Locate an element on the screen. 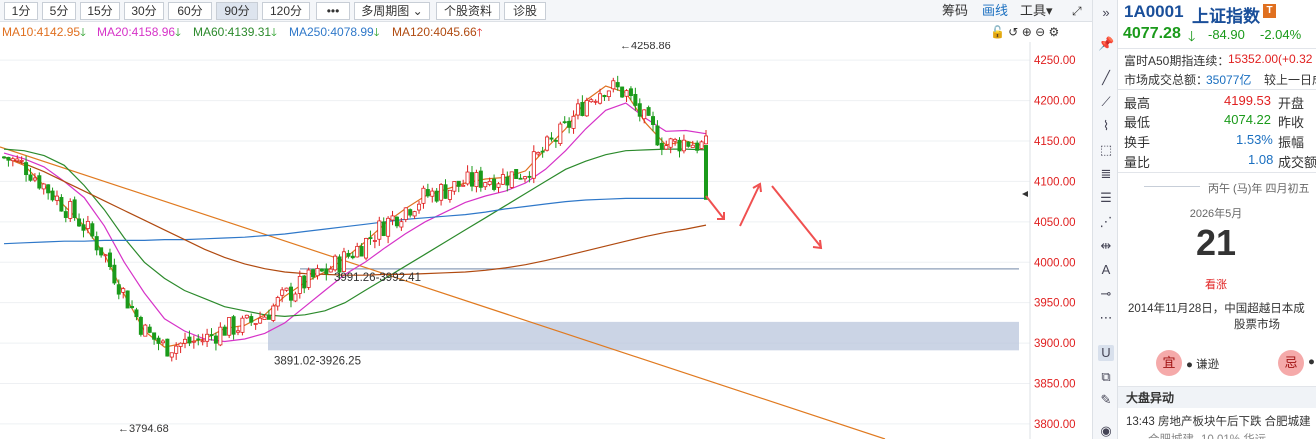 This screenshot has height=439, width=1316. period-5min-button: 5分 is located at coordinates (59, 11).